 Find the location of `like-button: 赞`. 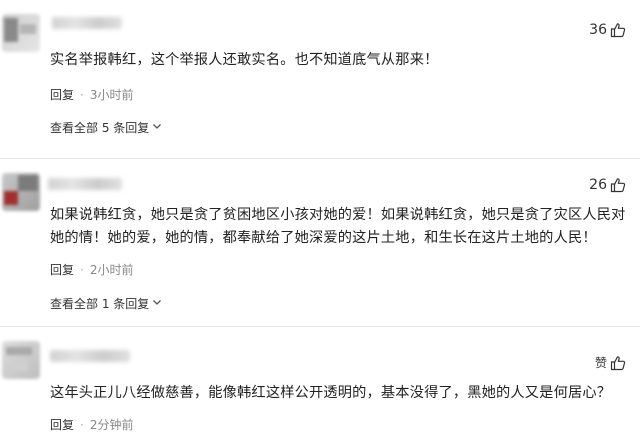

like-button: 赞 is located at coordinates (610, 362).